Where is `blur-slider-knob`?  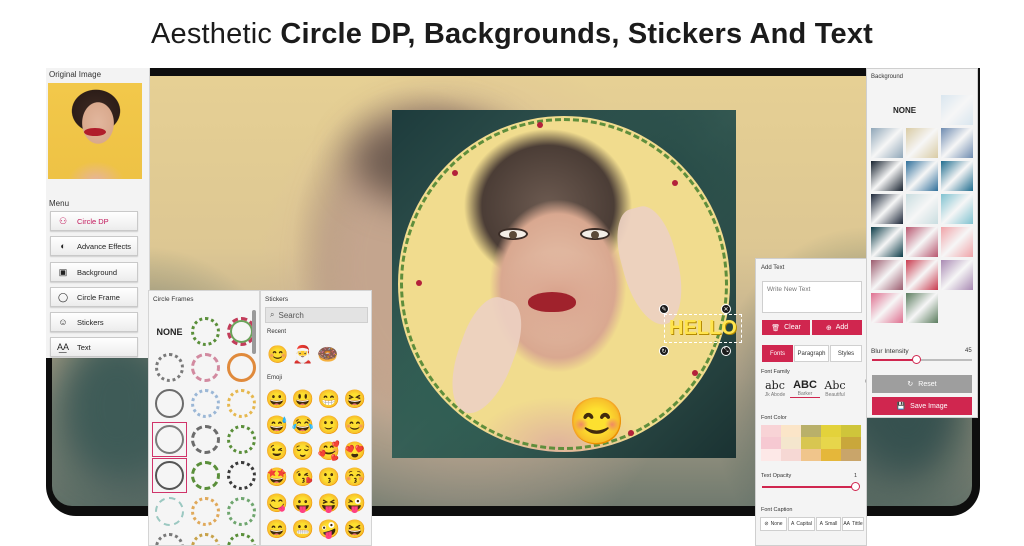
blur-slider-knob is located at coordinates (916, 359).